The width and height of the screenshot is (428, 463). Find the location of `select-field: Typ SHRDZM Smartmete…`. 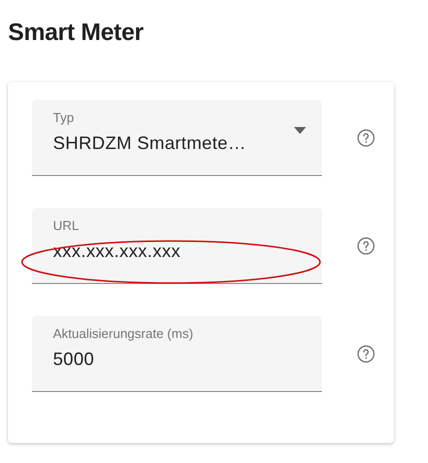

select-field: Typ SHRDZM Smartmete… is located at coordinates (177, 138).